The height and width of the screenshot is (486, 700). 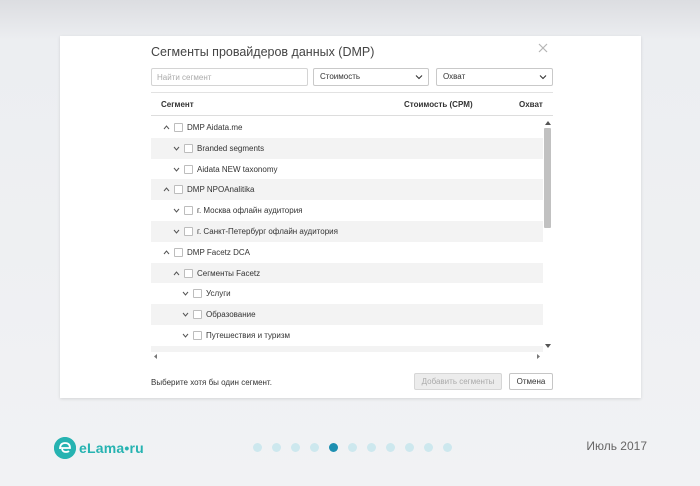 I want to click on list-item: г. Москва офлайн аудитория, so click(x=347, y=210).